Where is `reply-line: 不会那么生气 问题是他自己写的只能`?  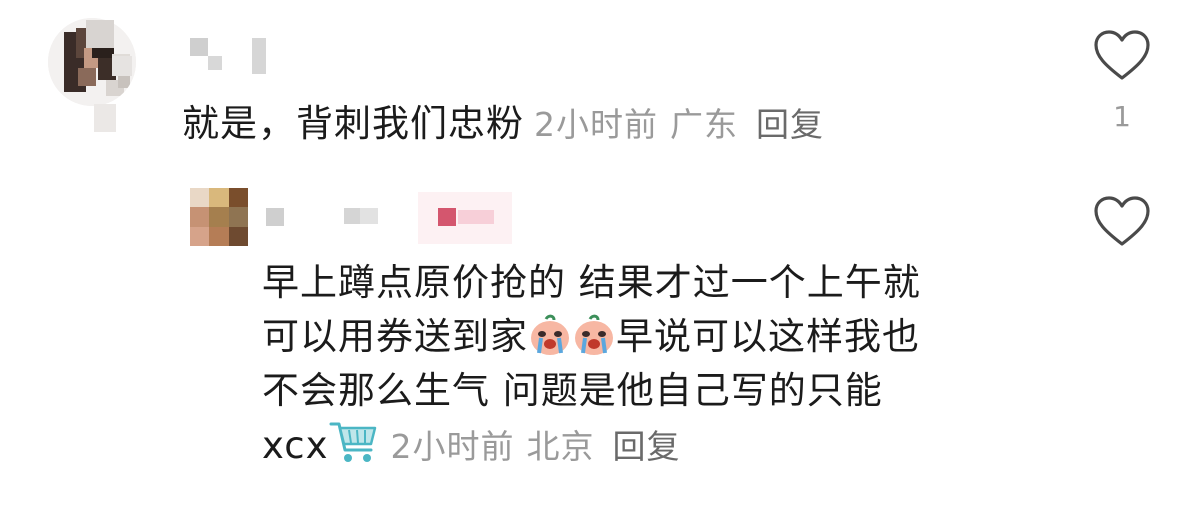 reply-line: 不会那么生气 问题是他自己写的只能 is located at coordinates (572, 390).